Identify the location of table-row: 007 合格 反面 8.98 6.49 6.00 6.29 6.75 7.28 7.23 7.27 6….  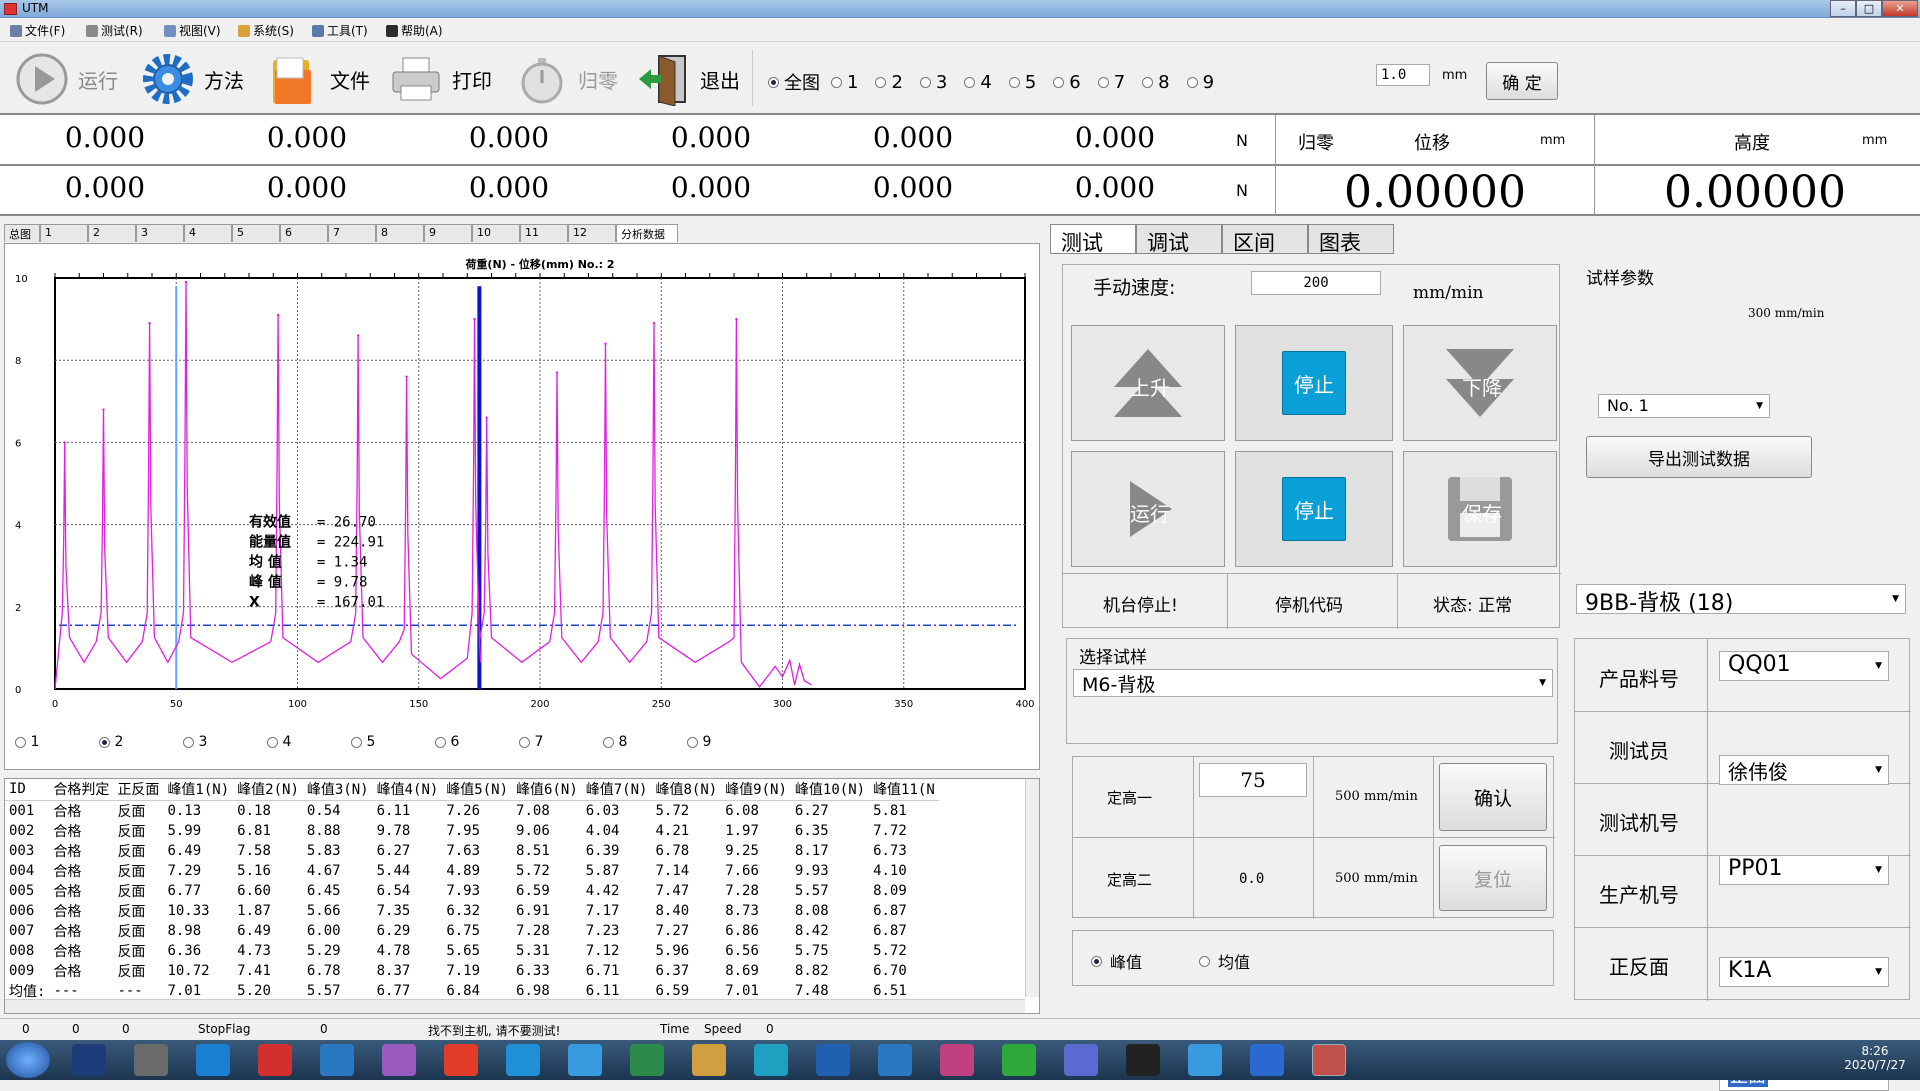
(472, 931).